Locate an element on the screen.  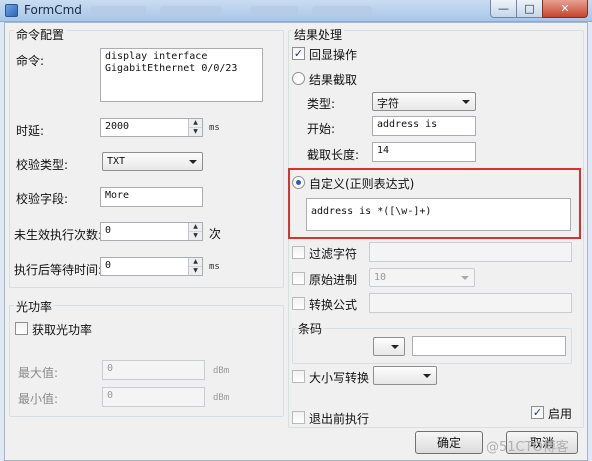
wait-label: 执行后等待时间: is located at coordinates (58, 270).